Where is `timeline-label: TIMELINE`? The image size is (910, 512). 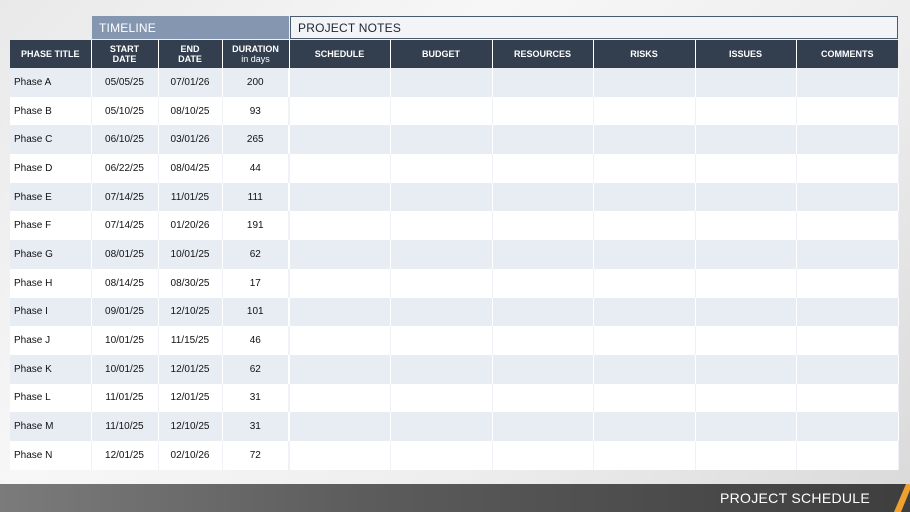 timeline-label: TIMELINE is located at coordinates (190, 27).